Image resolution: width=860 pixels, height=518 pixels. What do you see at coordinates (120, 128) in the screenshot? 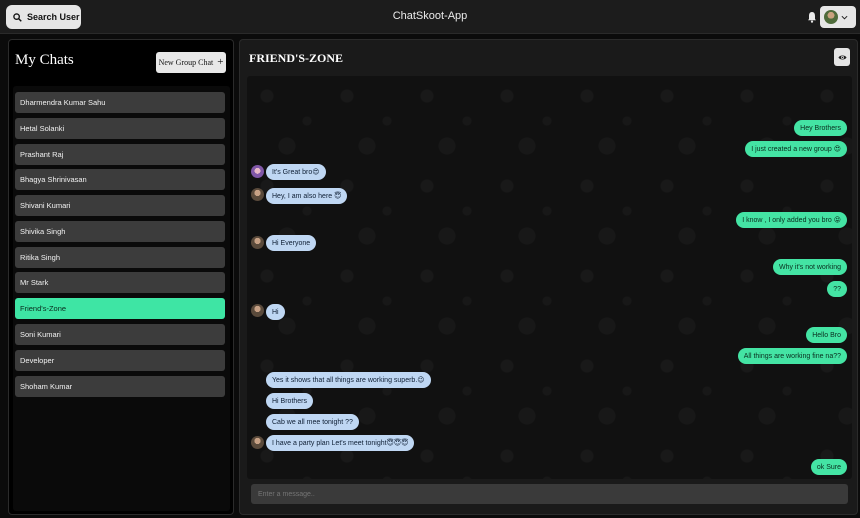
I see `chat-item: Hetal Solanki` at bounding box center [120, 128].